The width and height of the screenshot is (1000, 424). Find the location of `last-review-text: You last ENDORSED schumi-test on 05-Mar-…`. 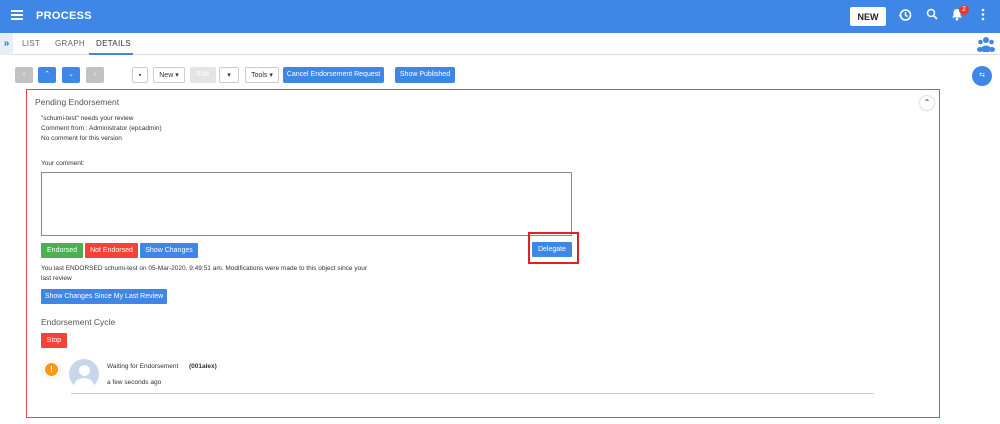

last-review-text: You last ENDORSED schumi-test on 05-Mar-… is located at coordinates (204, 268).